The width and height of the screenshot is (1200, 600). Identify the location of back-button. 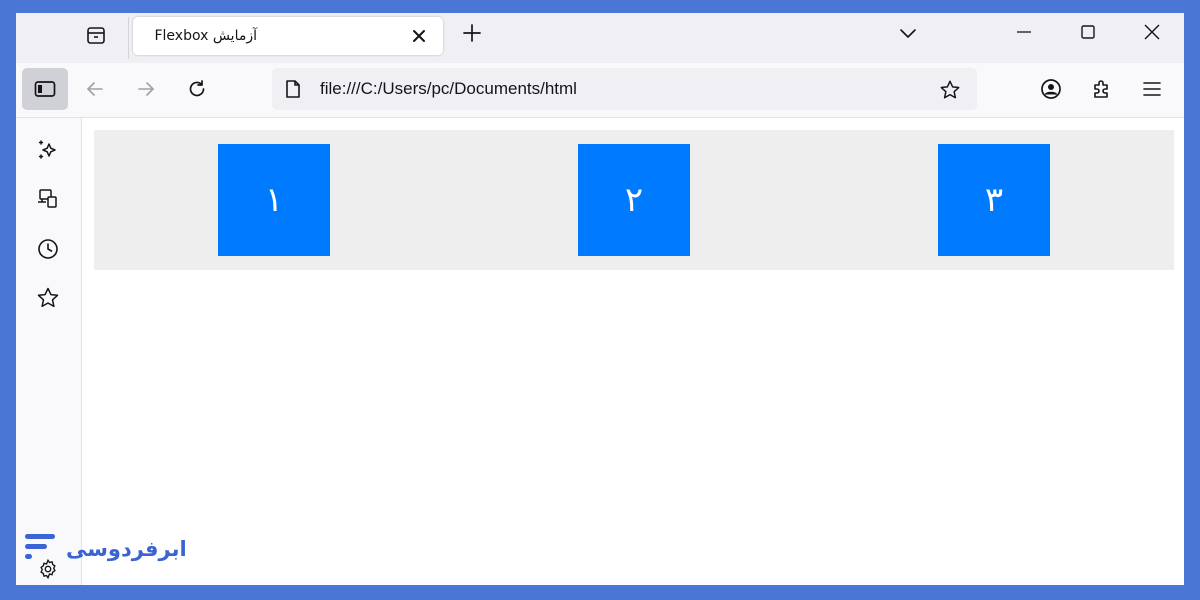
(95, 89).